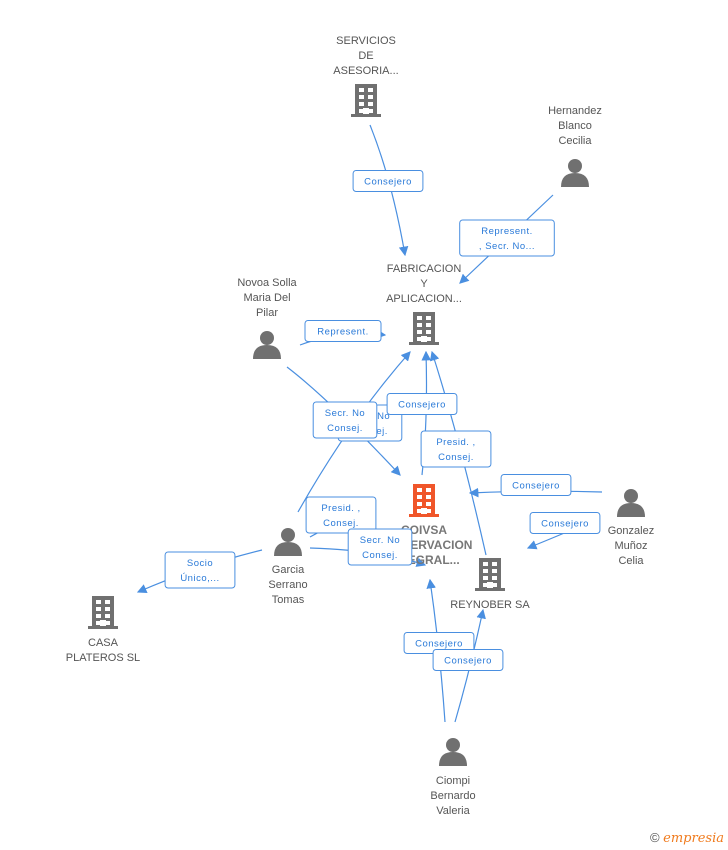  I want to click on node-casa: CASA PLATEROS SL, so click(103, 630).